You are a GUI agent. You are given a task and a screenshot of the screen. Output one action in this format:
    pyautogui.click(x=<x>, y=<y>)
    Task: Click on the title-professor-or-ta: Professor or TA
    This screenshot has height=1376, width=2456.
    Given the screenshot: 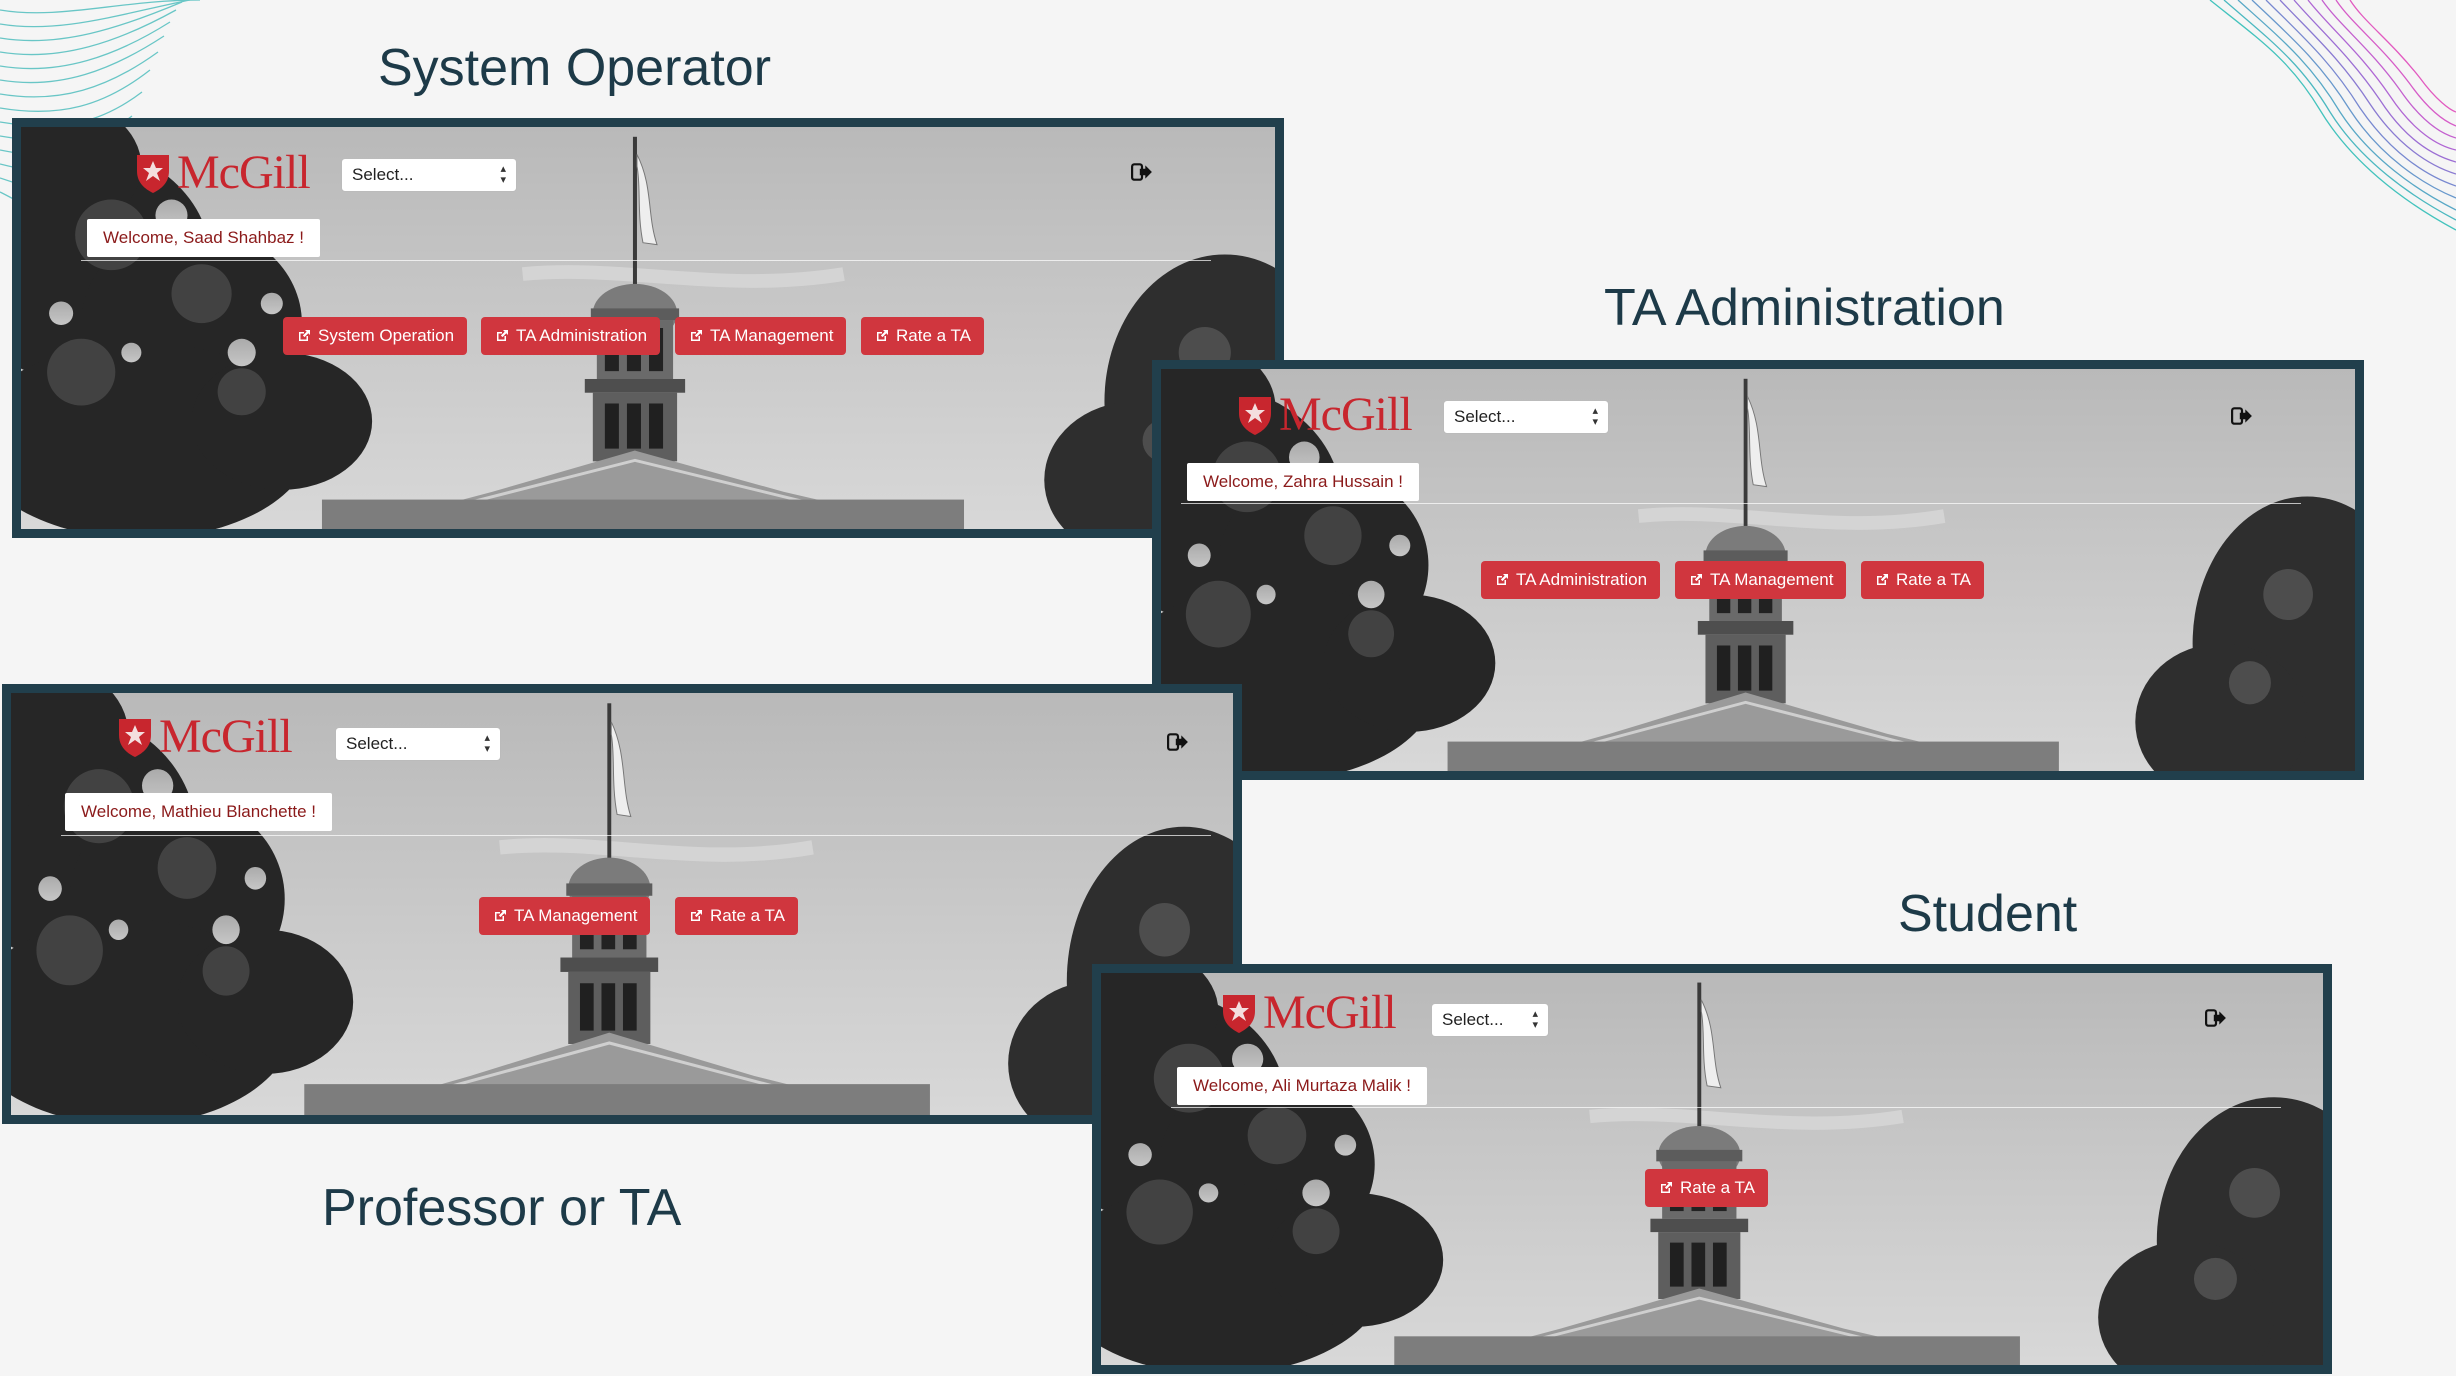 What is the action you would take?
    pyautogui.click(x=502, y=1208)
    